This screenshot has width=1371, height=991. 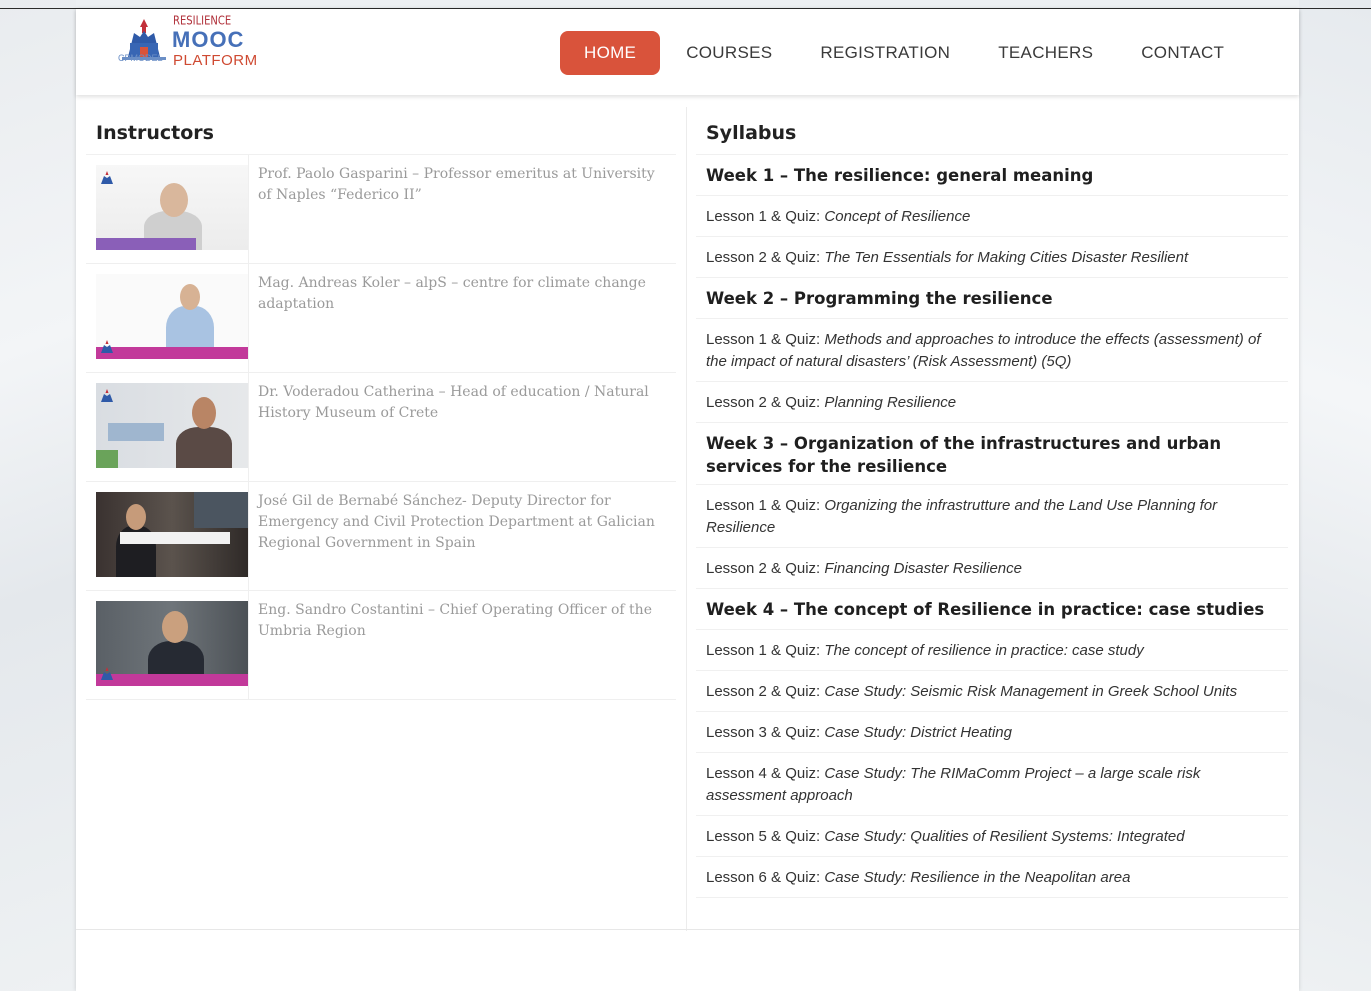 I want to click on logo-text-cpmodel: CPMODEL, so click(x=140, y=58).